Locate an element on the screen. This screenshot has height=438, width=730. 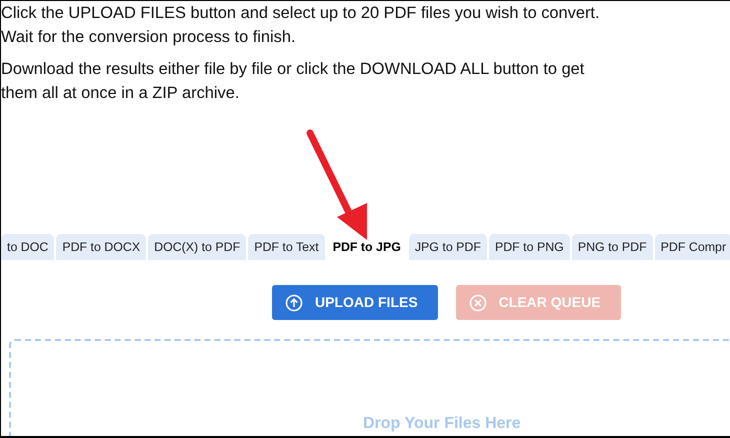
close-icon is located at coordinates (477, 303).